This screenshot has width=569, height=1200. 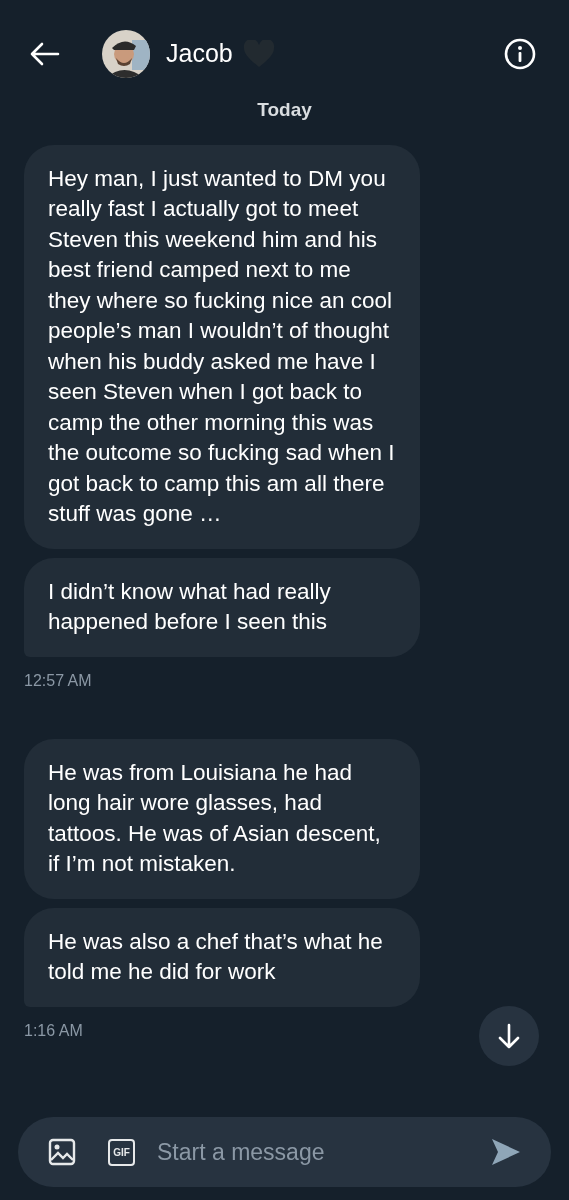 What do you see at coordinates (222, 957) in the screenshot?
I see `message-bubble: He was also a chef that’s what he told me he did for work` at bounding box center [222, 957].